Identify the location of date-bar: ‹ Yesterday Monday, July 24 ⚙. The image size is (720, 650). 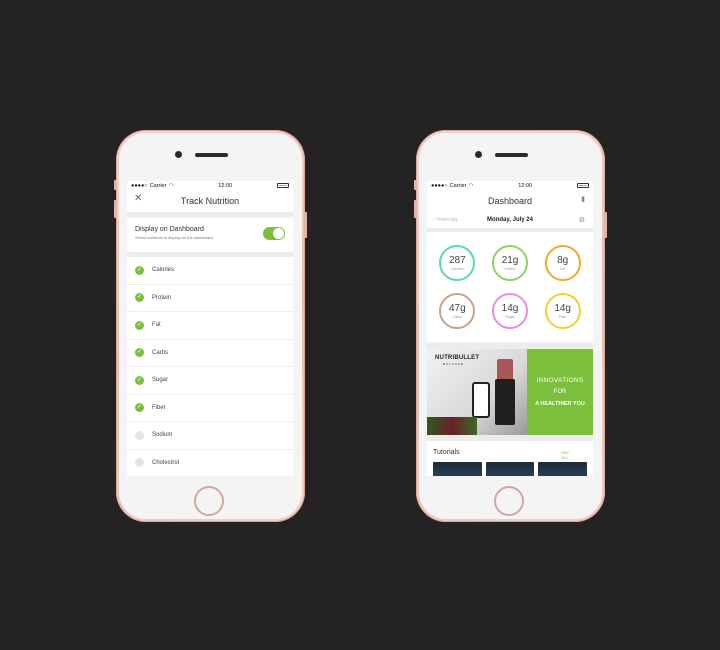
(510, 220).